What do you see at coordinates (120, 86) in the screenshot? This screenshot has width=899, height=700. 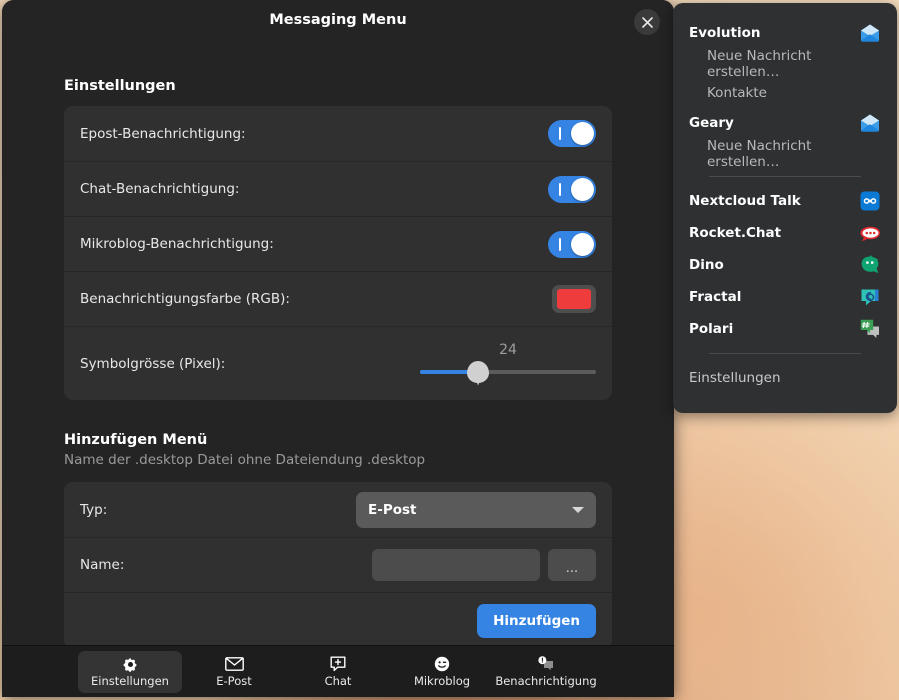 I see `settings-heading: Einstellungen` at bounding box center [120, 86].